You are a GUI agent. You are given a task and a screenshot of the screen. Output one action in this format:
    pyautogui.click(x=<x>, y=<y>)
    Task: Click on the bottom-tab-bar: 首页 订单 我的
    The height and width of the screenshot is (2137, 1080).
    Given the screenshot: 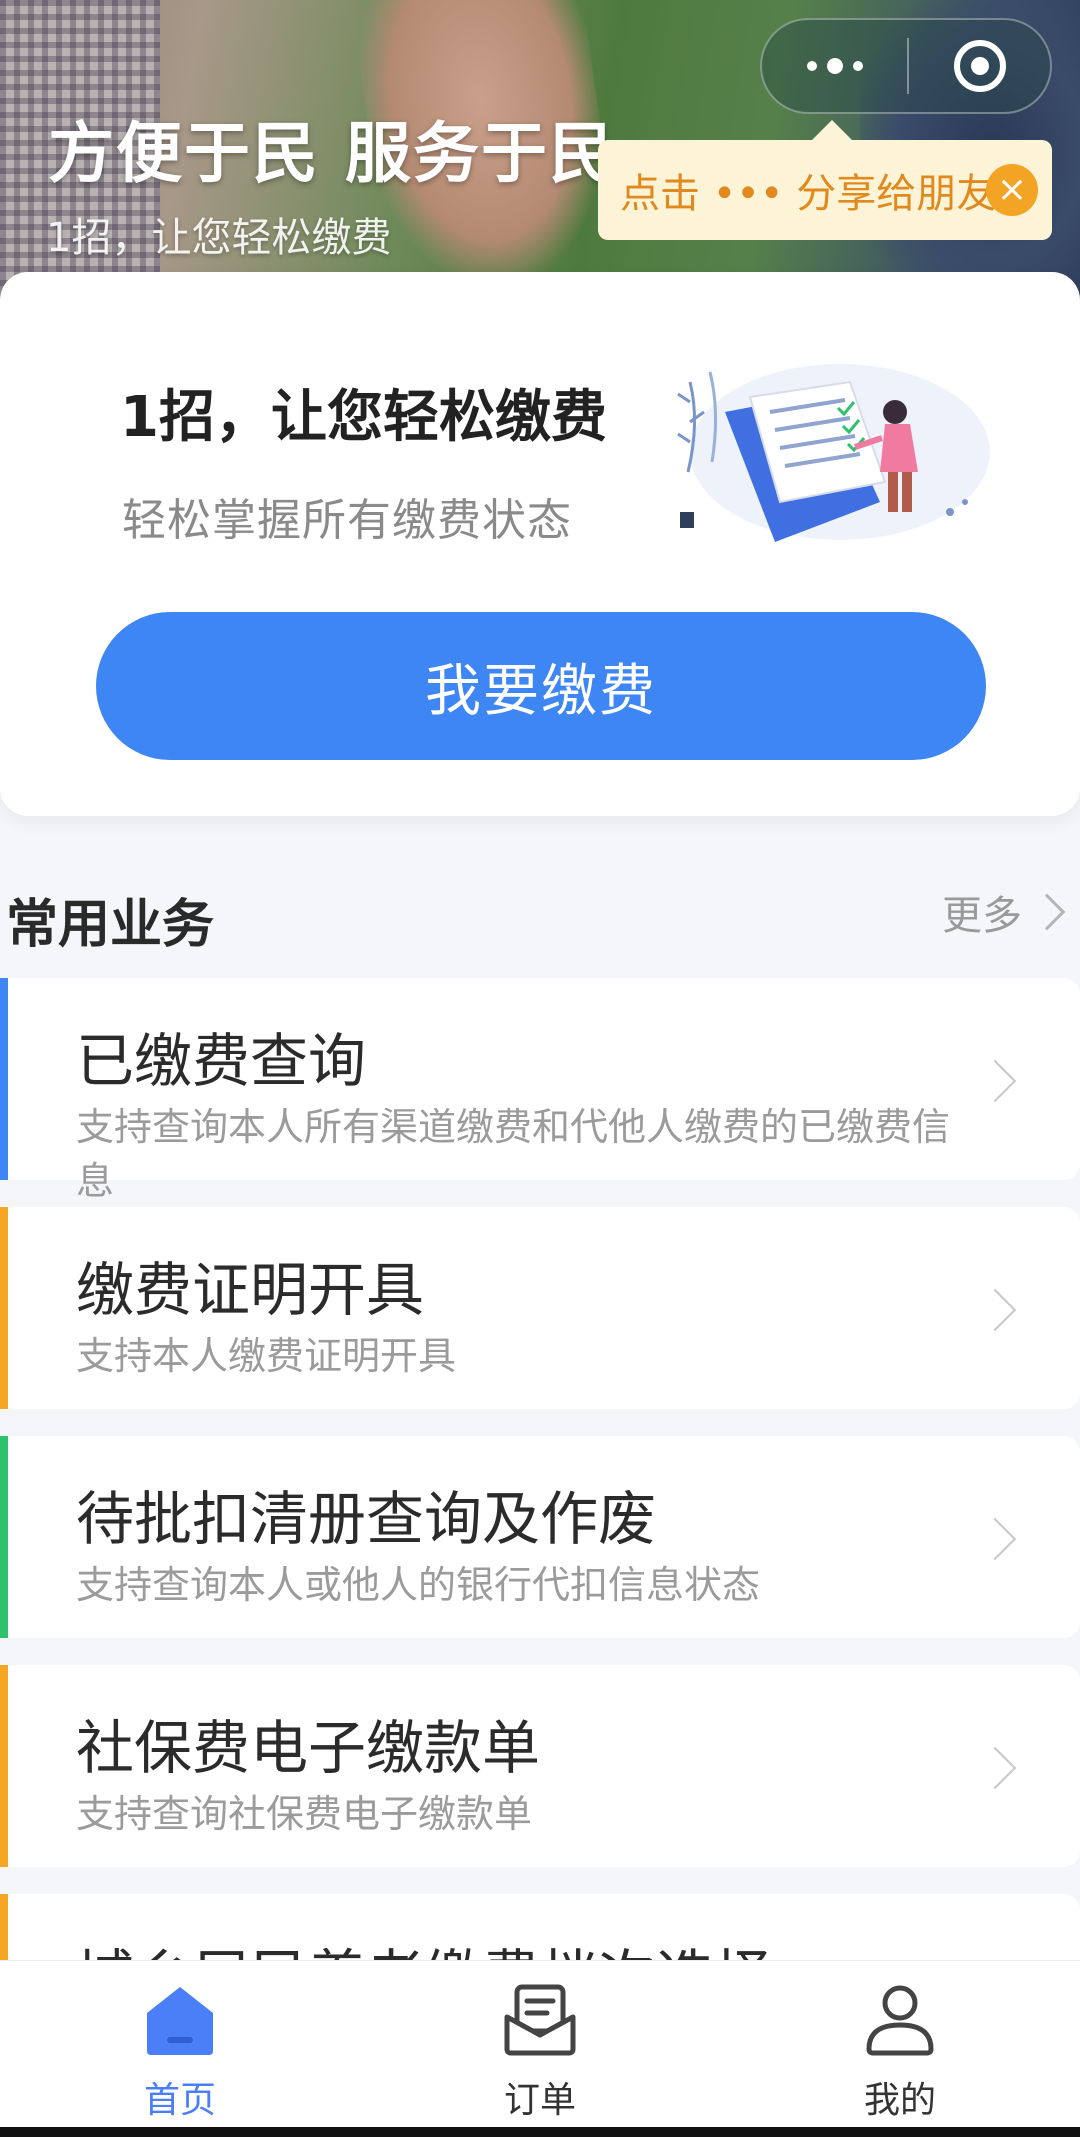 What is the action you would take?
    pyautogui.click(x=540, y=2048)
    